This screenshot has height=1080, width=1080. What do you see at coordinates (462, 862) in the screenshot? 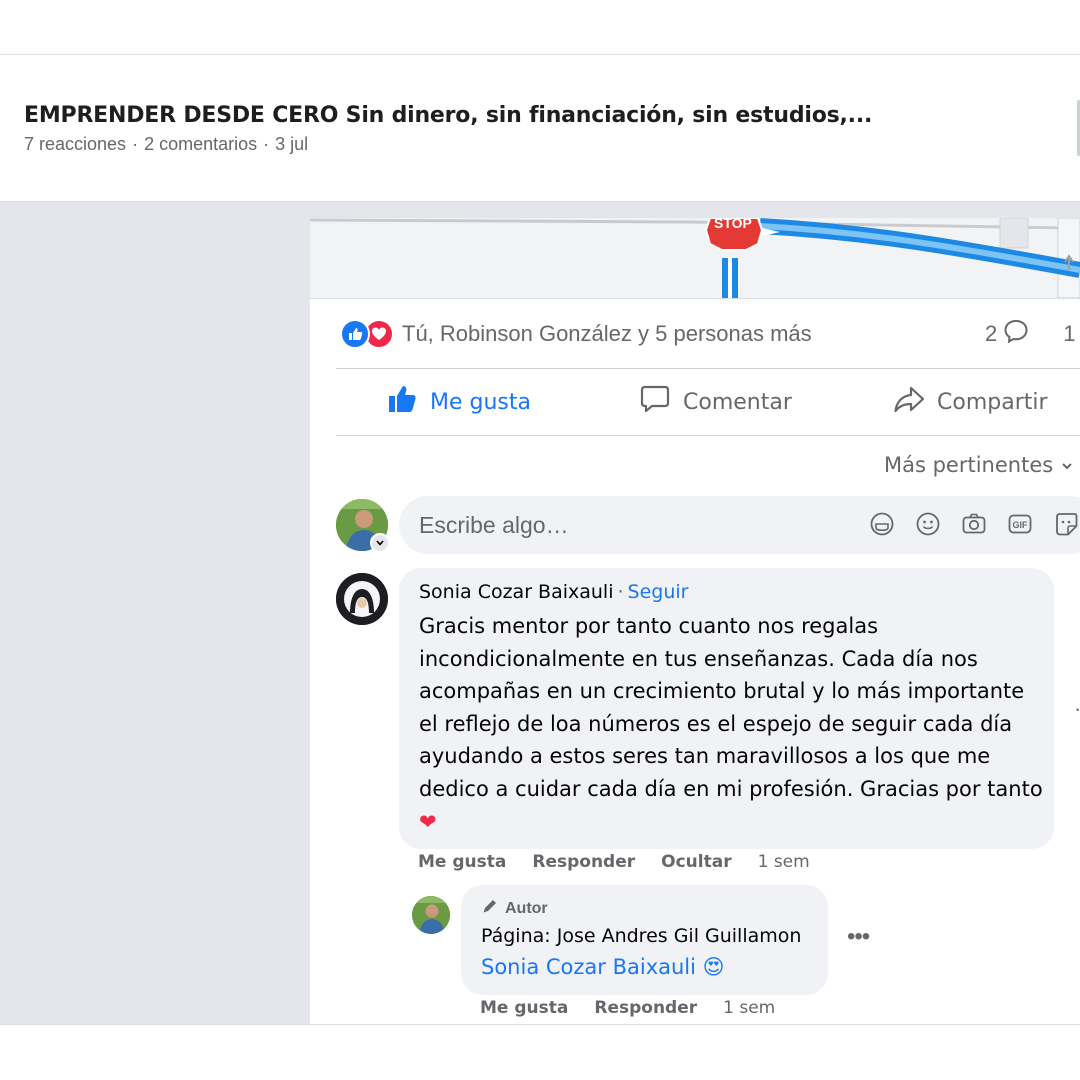
I see `comment-like-link: Me gusta` at bounding box center [462, 862].